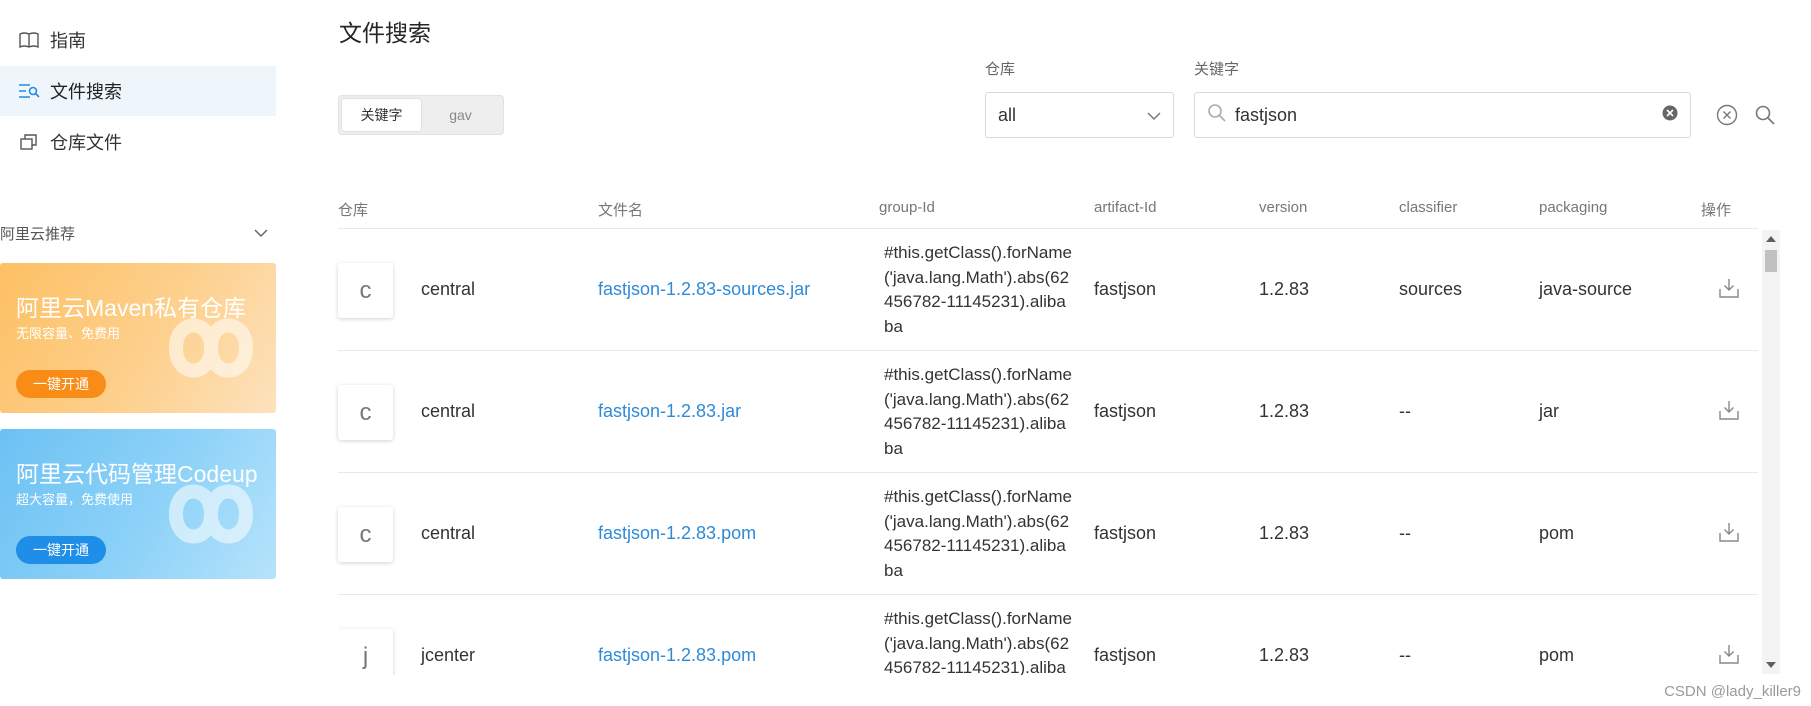 This screenshot has width=1811, height=706. I want to click on file-link: fastjson-1.2.83-sources.jar, so click(704, 289).